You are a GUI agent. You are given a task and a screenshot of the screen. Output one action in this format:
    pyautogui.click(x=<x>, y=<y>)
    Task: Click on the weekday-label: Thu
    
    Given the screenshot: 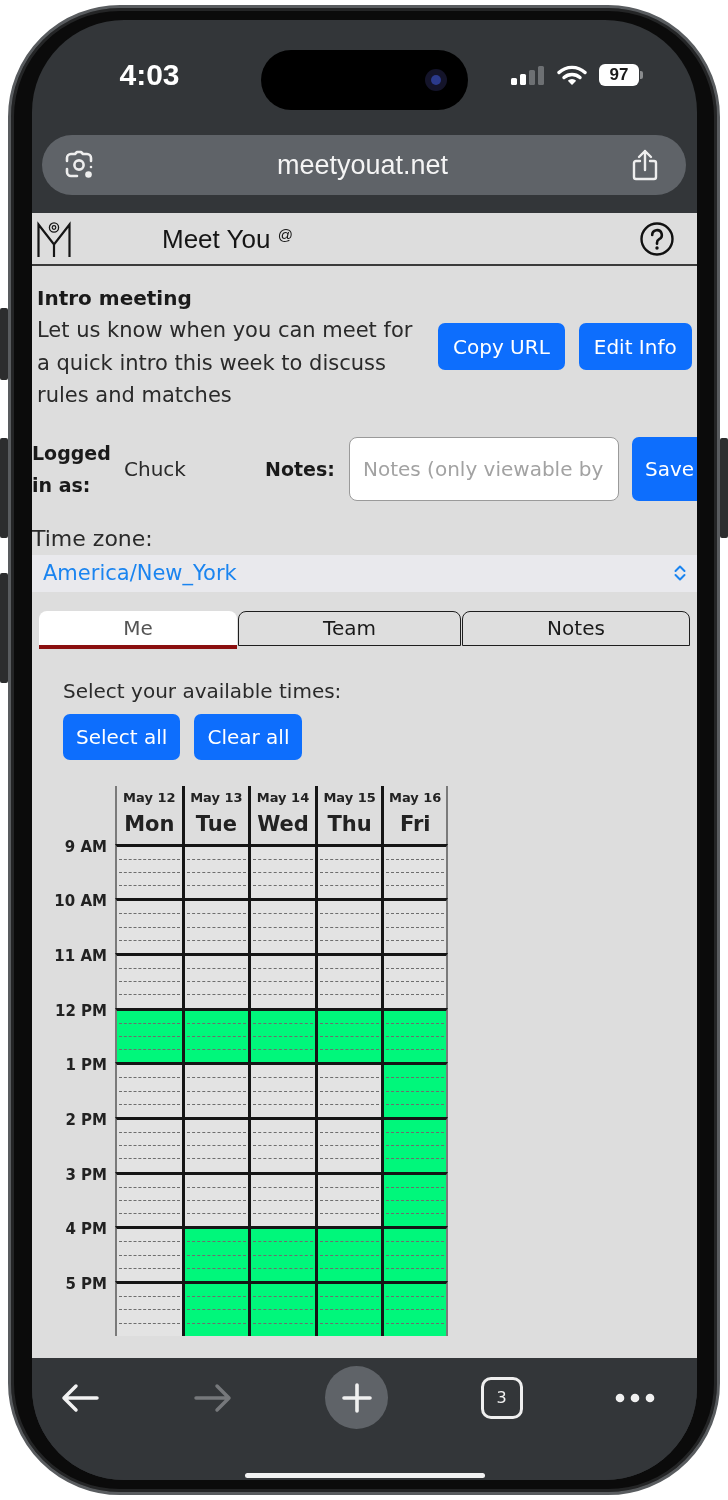 What is the action you would take?
    pyautogui.click(x=349, y=823)
    